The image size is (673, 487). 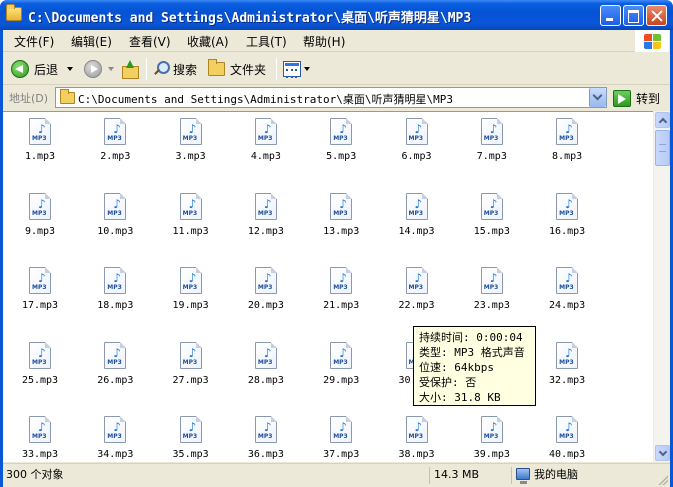 I want to click on file-item: ♪ MP3 26.mp3, so click(x=115, y=366).